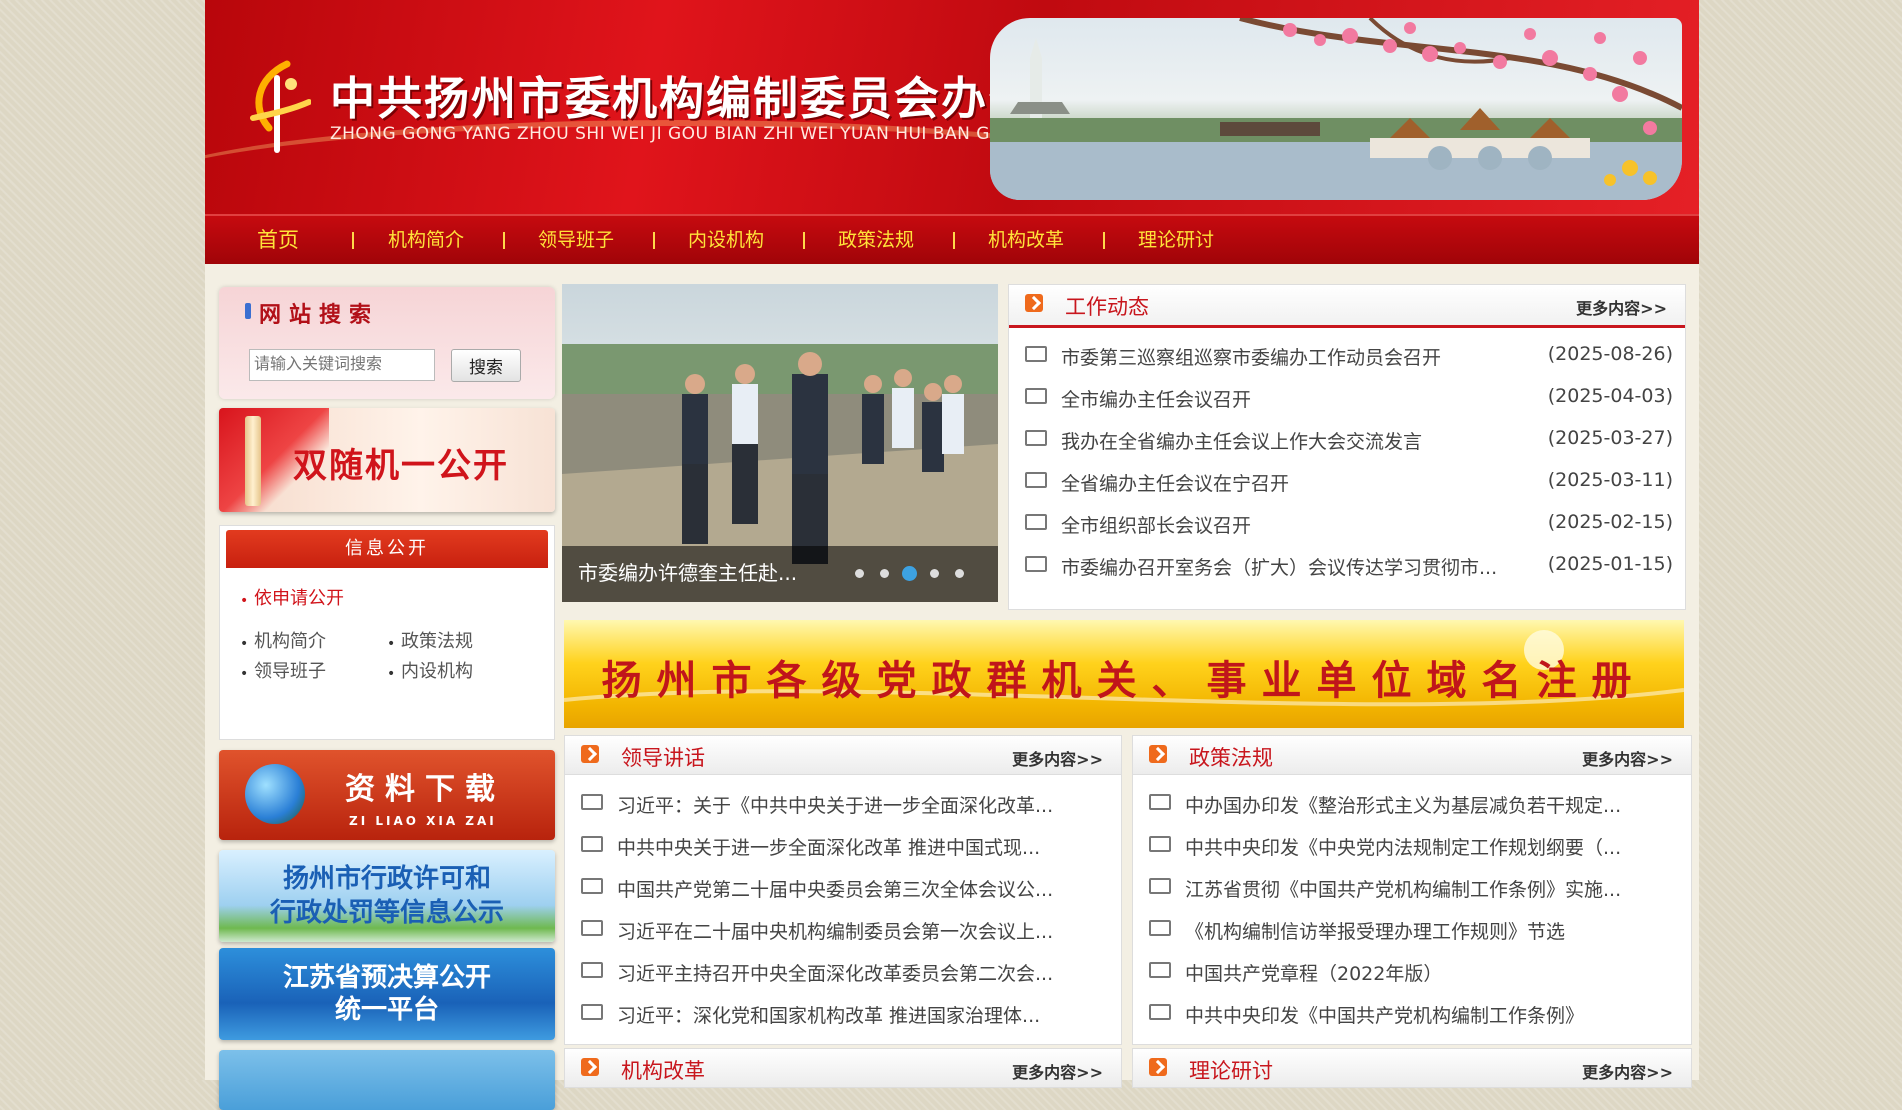 This screenshot has height=1110, width=1902. What do you see at coordinates (426, 240) in the screenshot?
I see `nav-about: 机构简介` at bounding box center [426, 240].